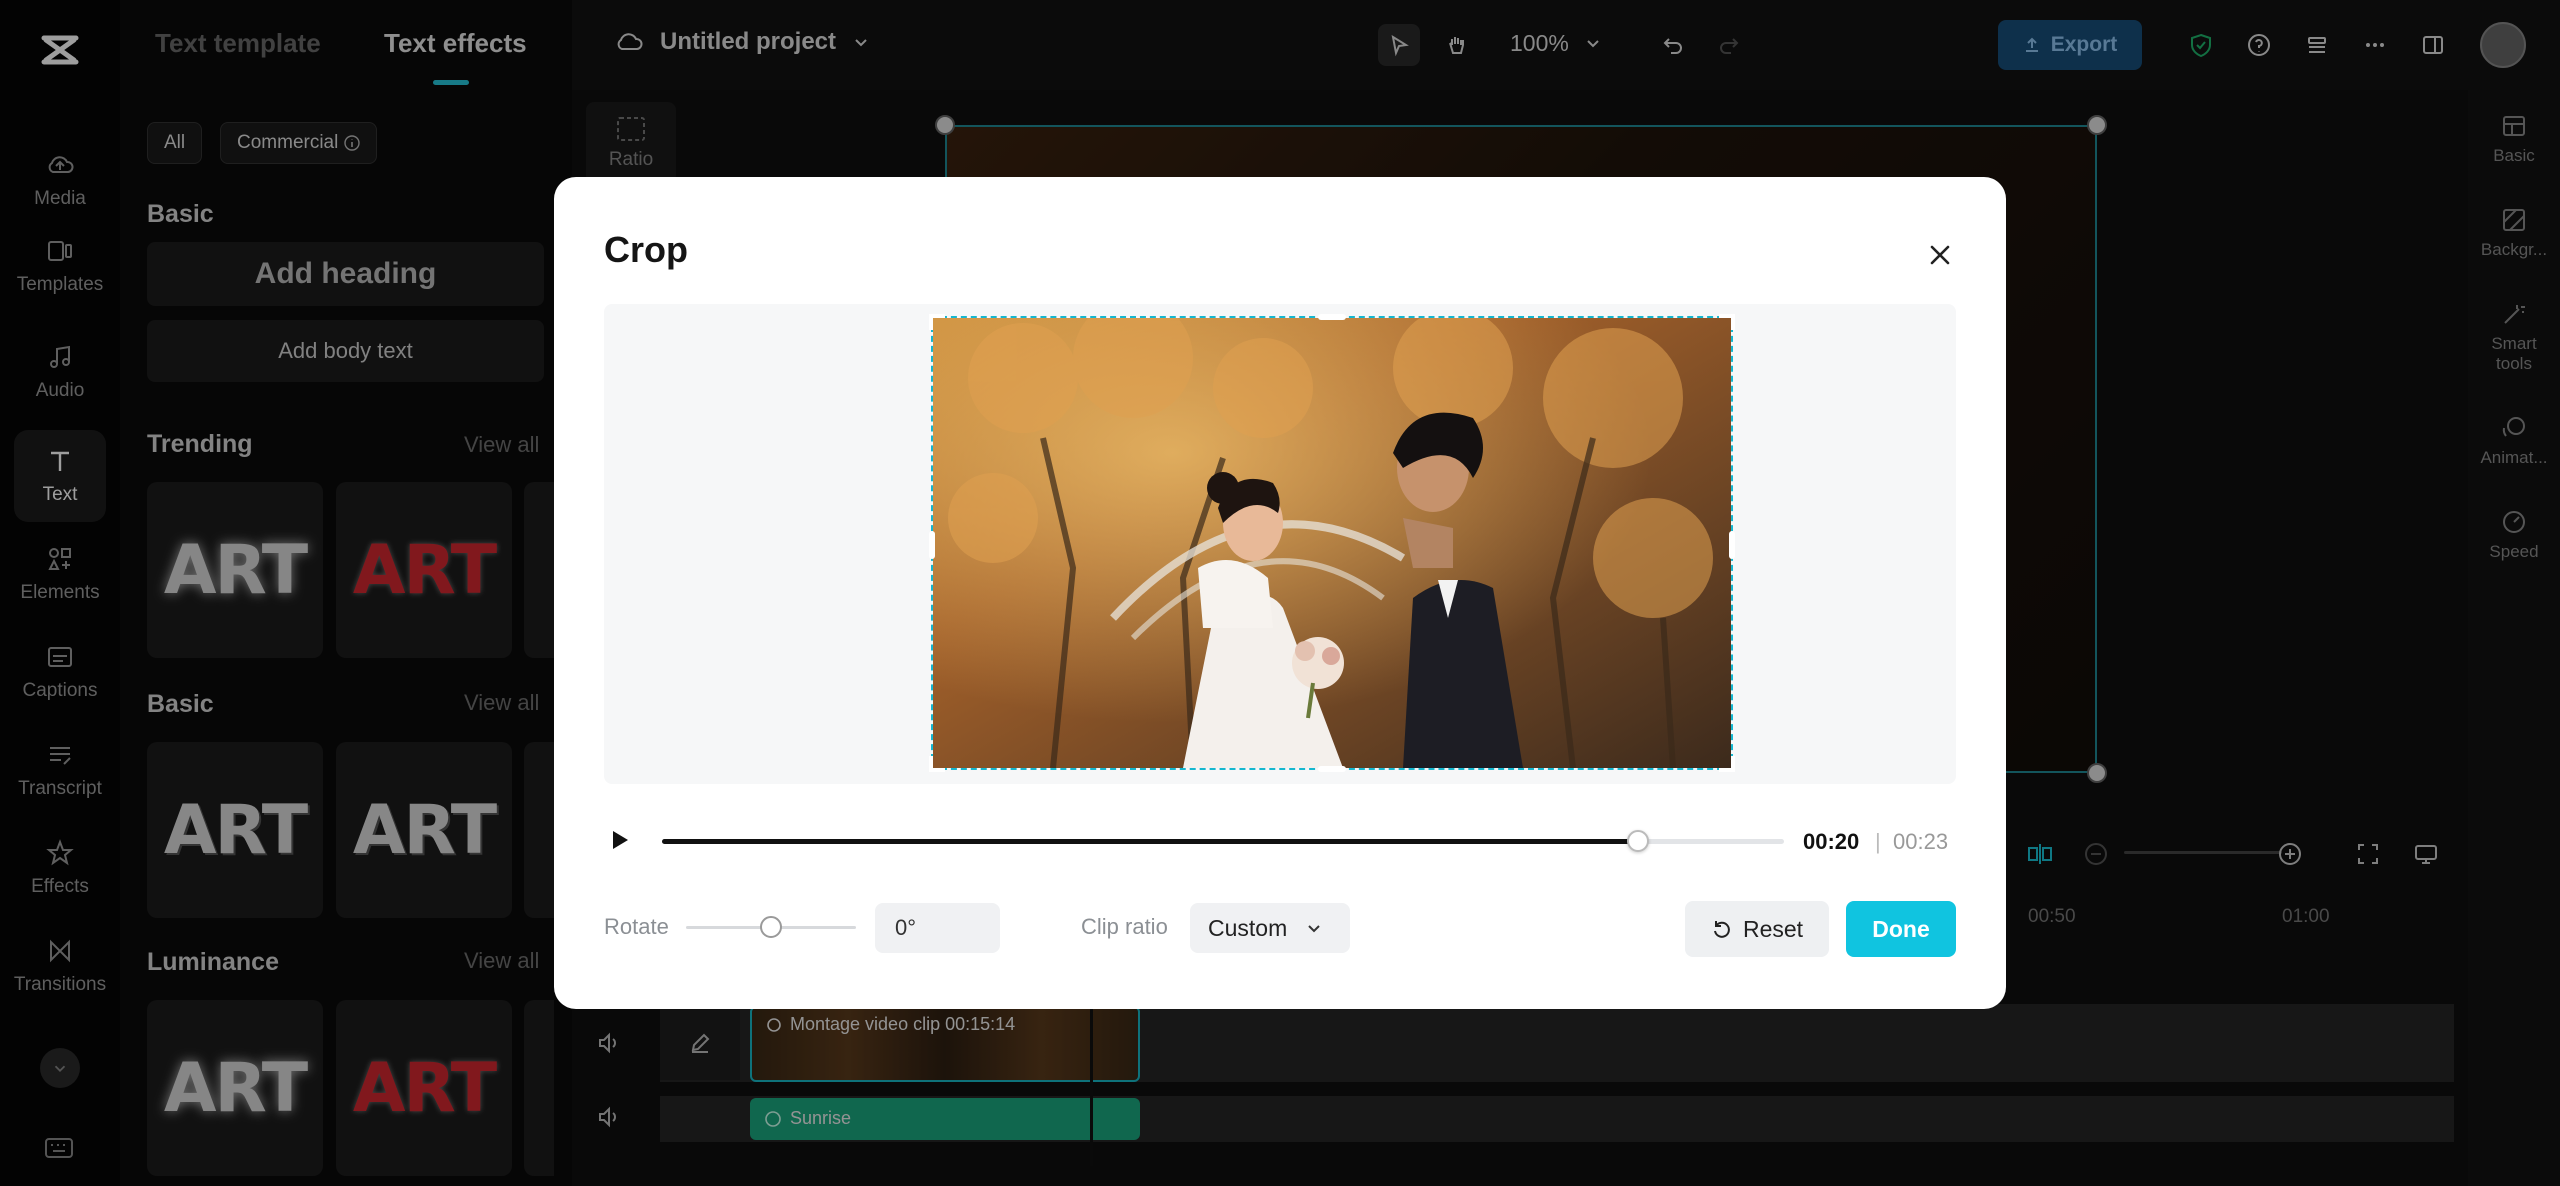 The height and width of the screenshot is (1186, 2560). I want to click on clip-ratio-label: Clip ratio, so click(1124, 927).